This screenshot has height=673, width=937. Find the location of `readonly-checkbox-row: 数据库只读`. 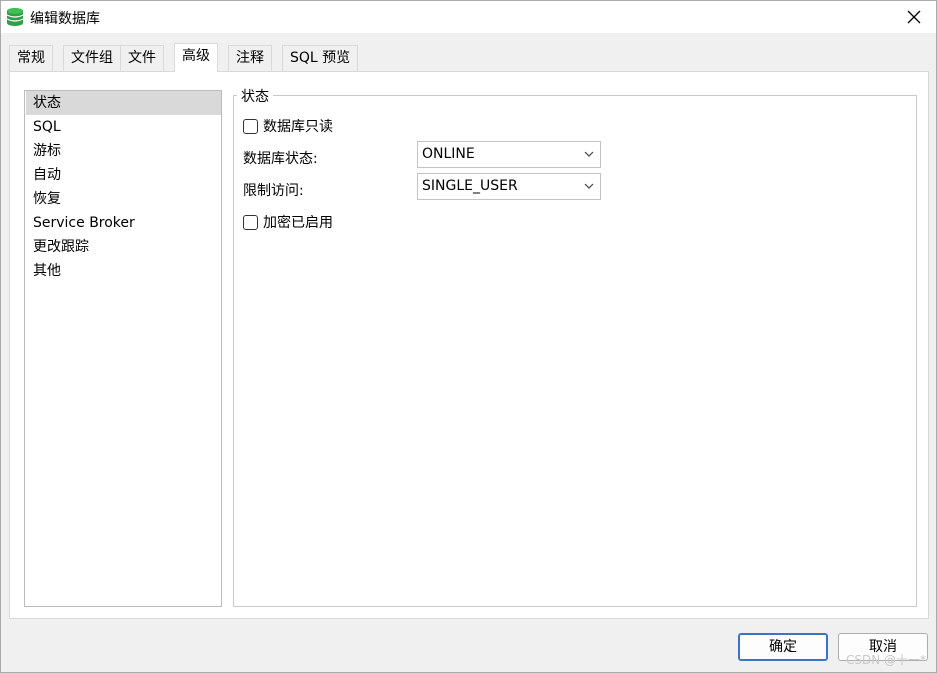

readonly-checkbox-row: 数据库只读 is located at coordinates (288, 126).